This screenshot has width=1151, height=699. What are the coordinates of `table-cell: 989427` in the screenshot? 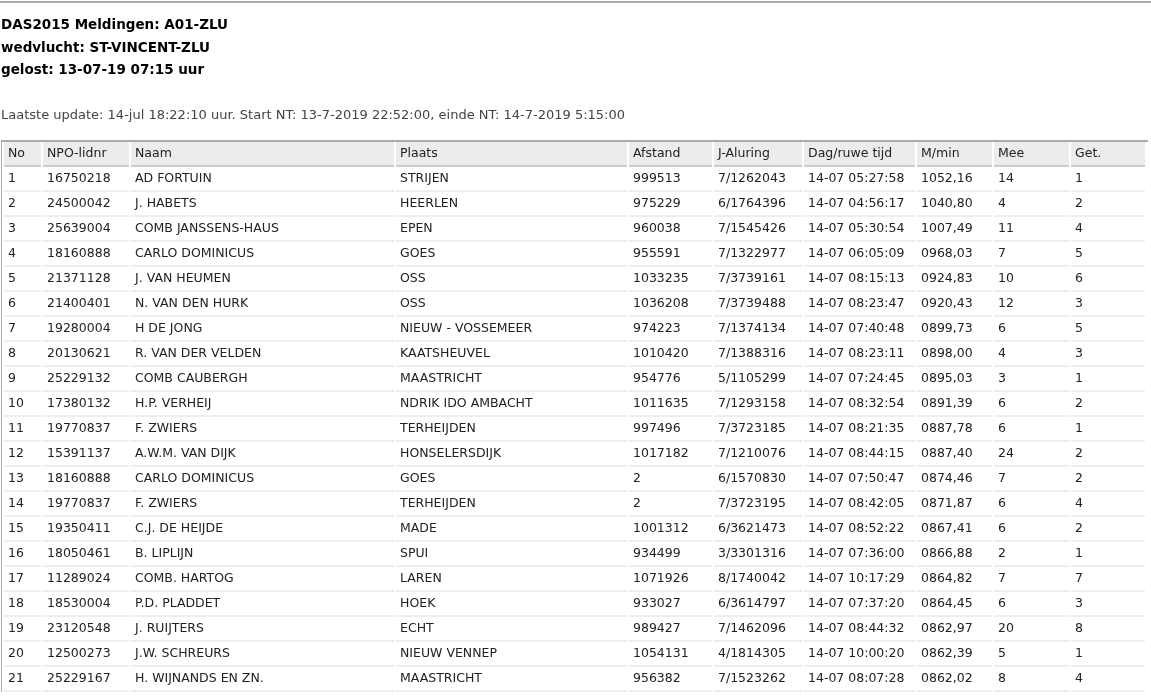 It's located at (670, 629).